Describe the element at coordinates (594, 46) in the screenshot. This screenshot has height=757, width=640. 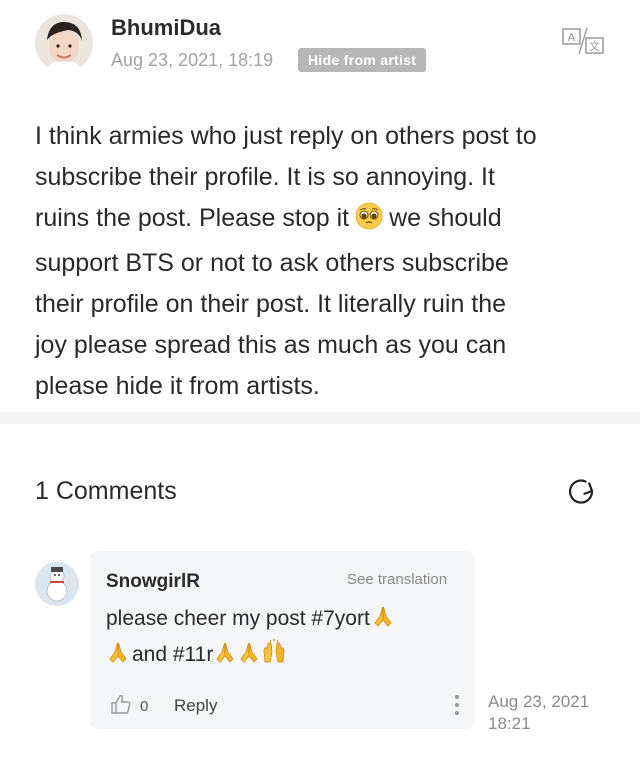
I see `svg-text: 文` at that location.